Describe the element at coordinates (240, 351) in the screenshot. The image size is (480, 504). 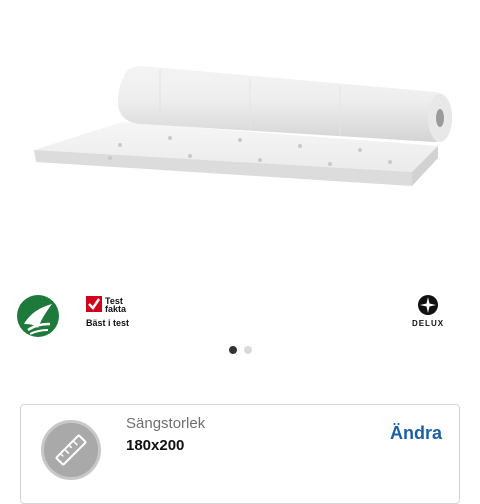
I see `carousel-pagination` at that location.